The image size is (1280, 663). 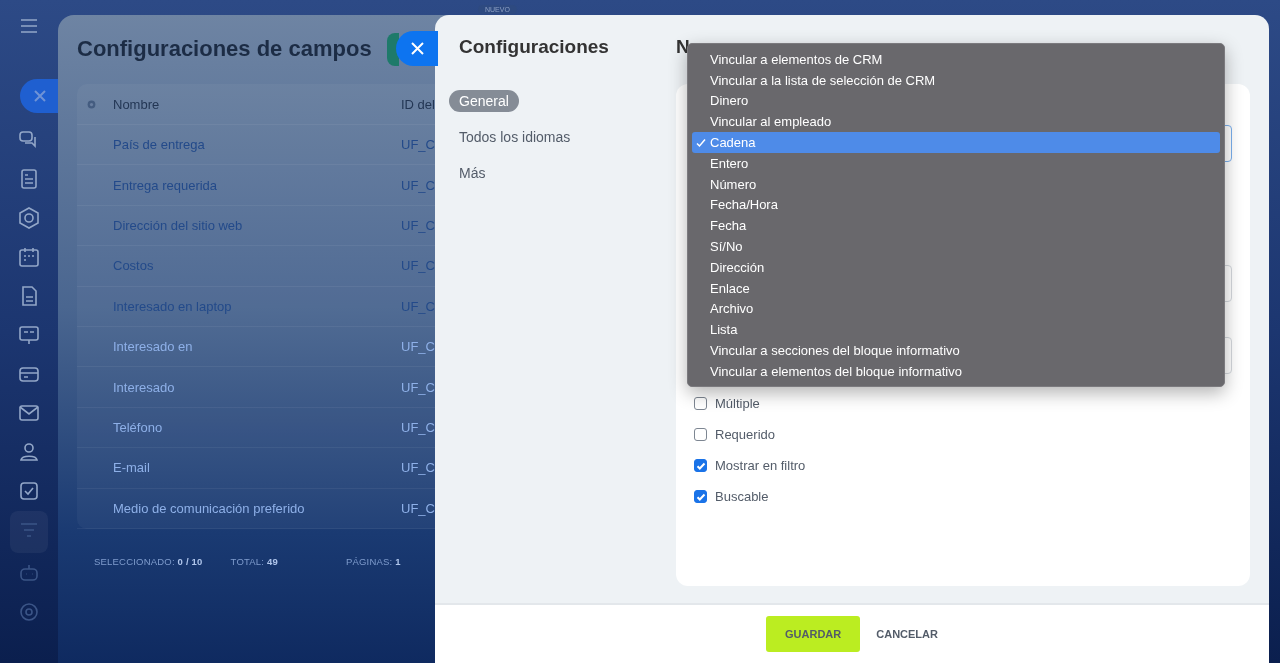 What do you see at coordinates (956, 101) in the screenshot?
I see `menu-item: Dinero` at bounding box center [956, 101].